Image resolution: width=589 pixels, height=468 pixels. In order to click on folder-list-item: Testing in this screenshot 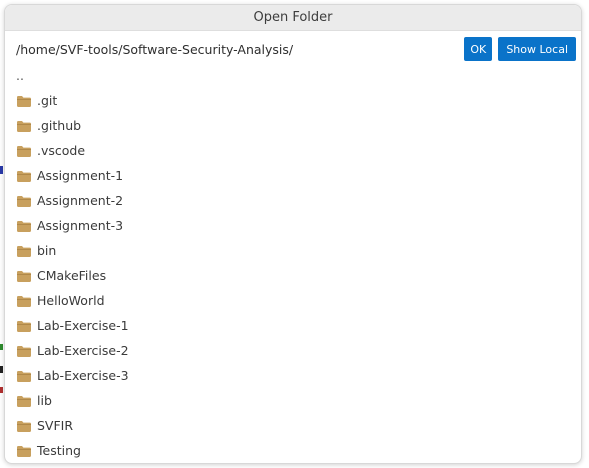, I will do `click(293, 450)`.